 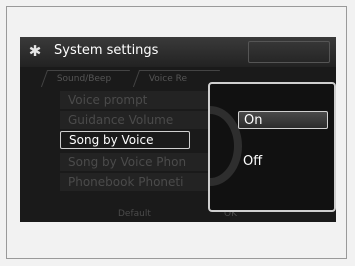 I want to click on menu-item-song-by-voice: Song by Voice, so click(x=125, y=140).